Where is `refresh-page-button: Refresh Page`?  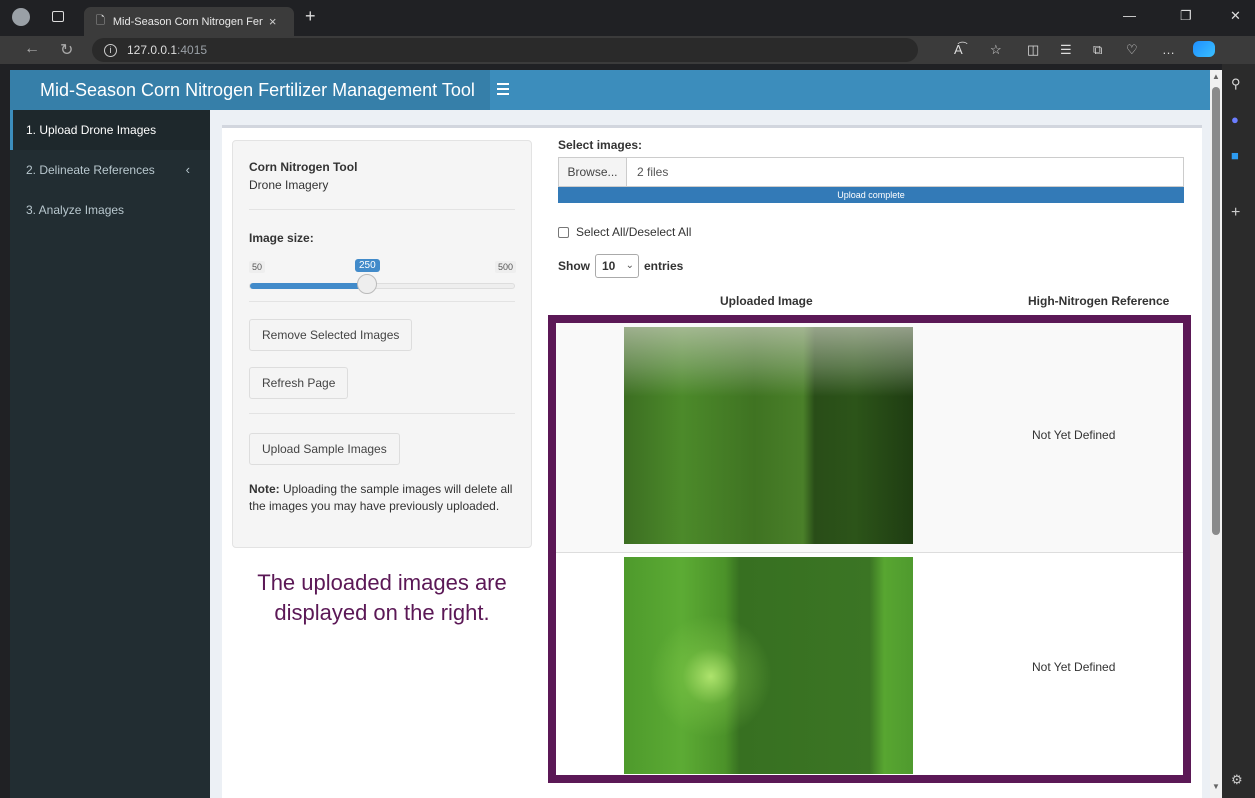
refresh-page-button: Refresh Page is located at coordinates (299, 383).